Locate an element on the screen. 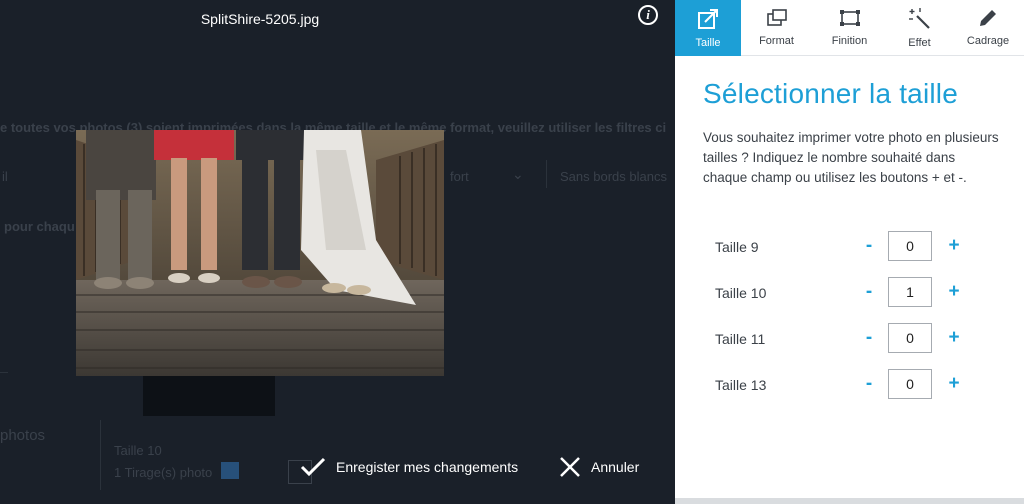 The height and width of the screenshot is (504, 1024). size-label: Taille 11 is located at coordinates (740, 339).